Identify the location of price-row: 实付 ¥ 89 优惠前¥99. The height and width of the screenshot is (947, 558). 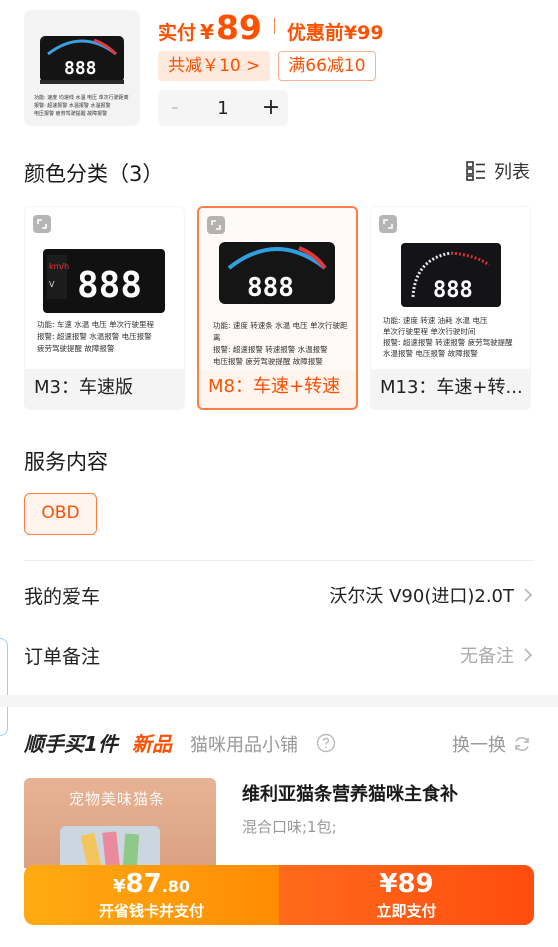
(271, 27).